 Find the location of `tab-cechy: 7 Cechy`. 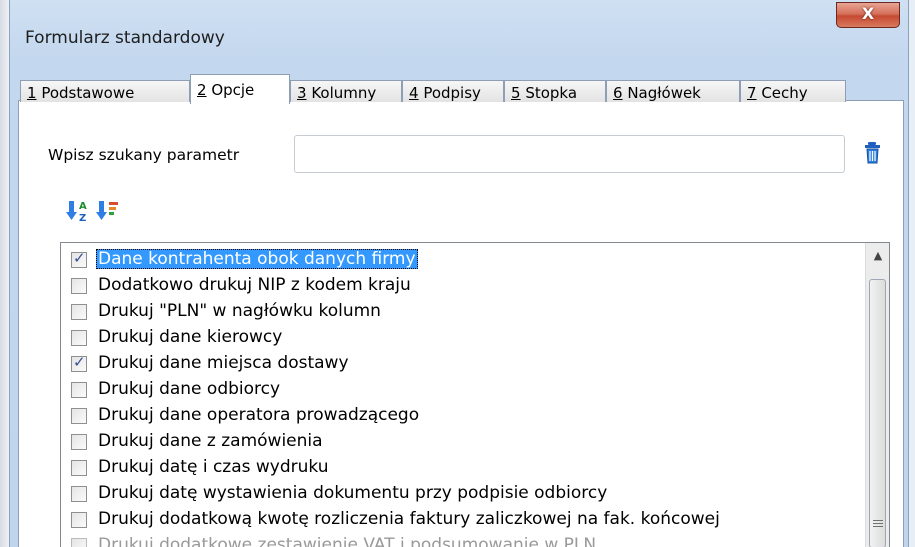

tab-cechy: 7 Cechy is located at coordinates (793, 91).